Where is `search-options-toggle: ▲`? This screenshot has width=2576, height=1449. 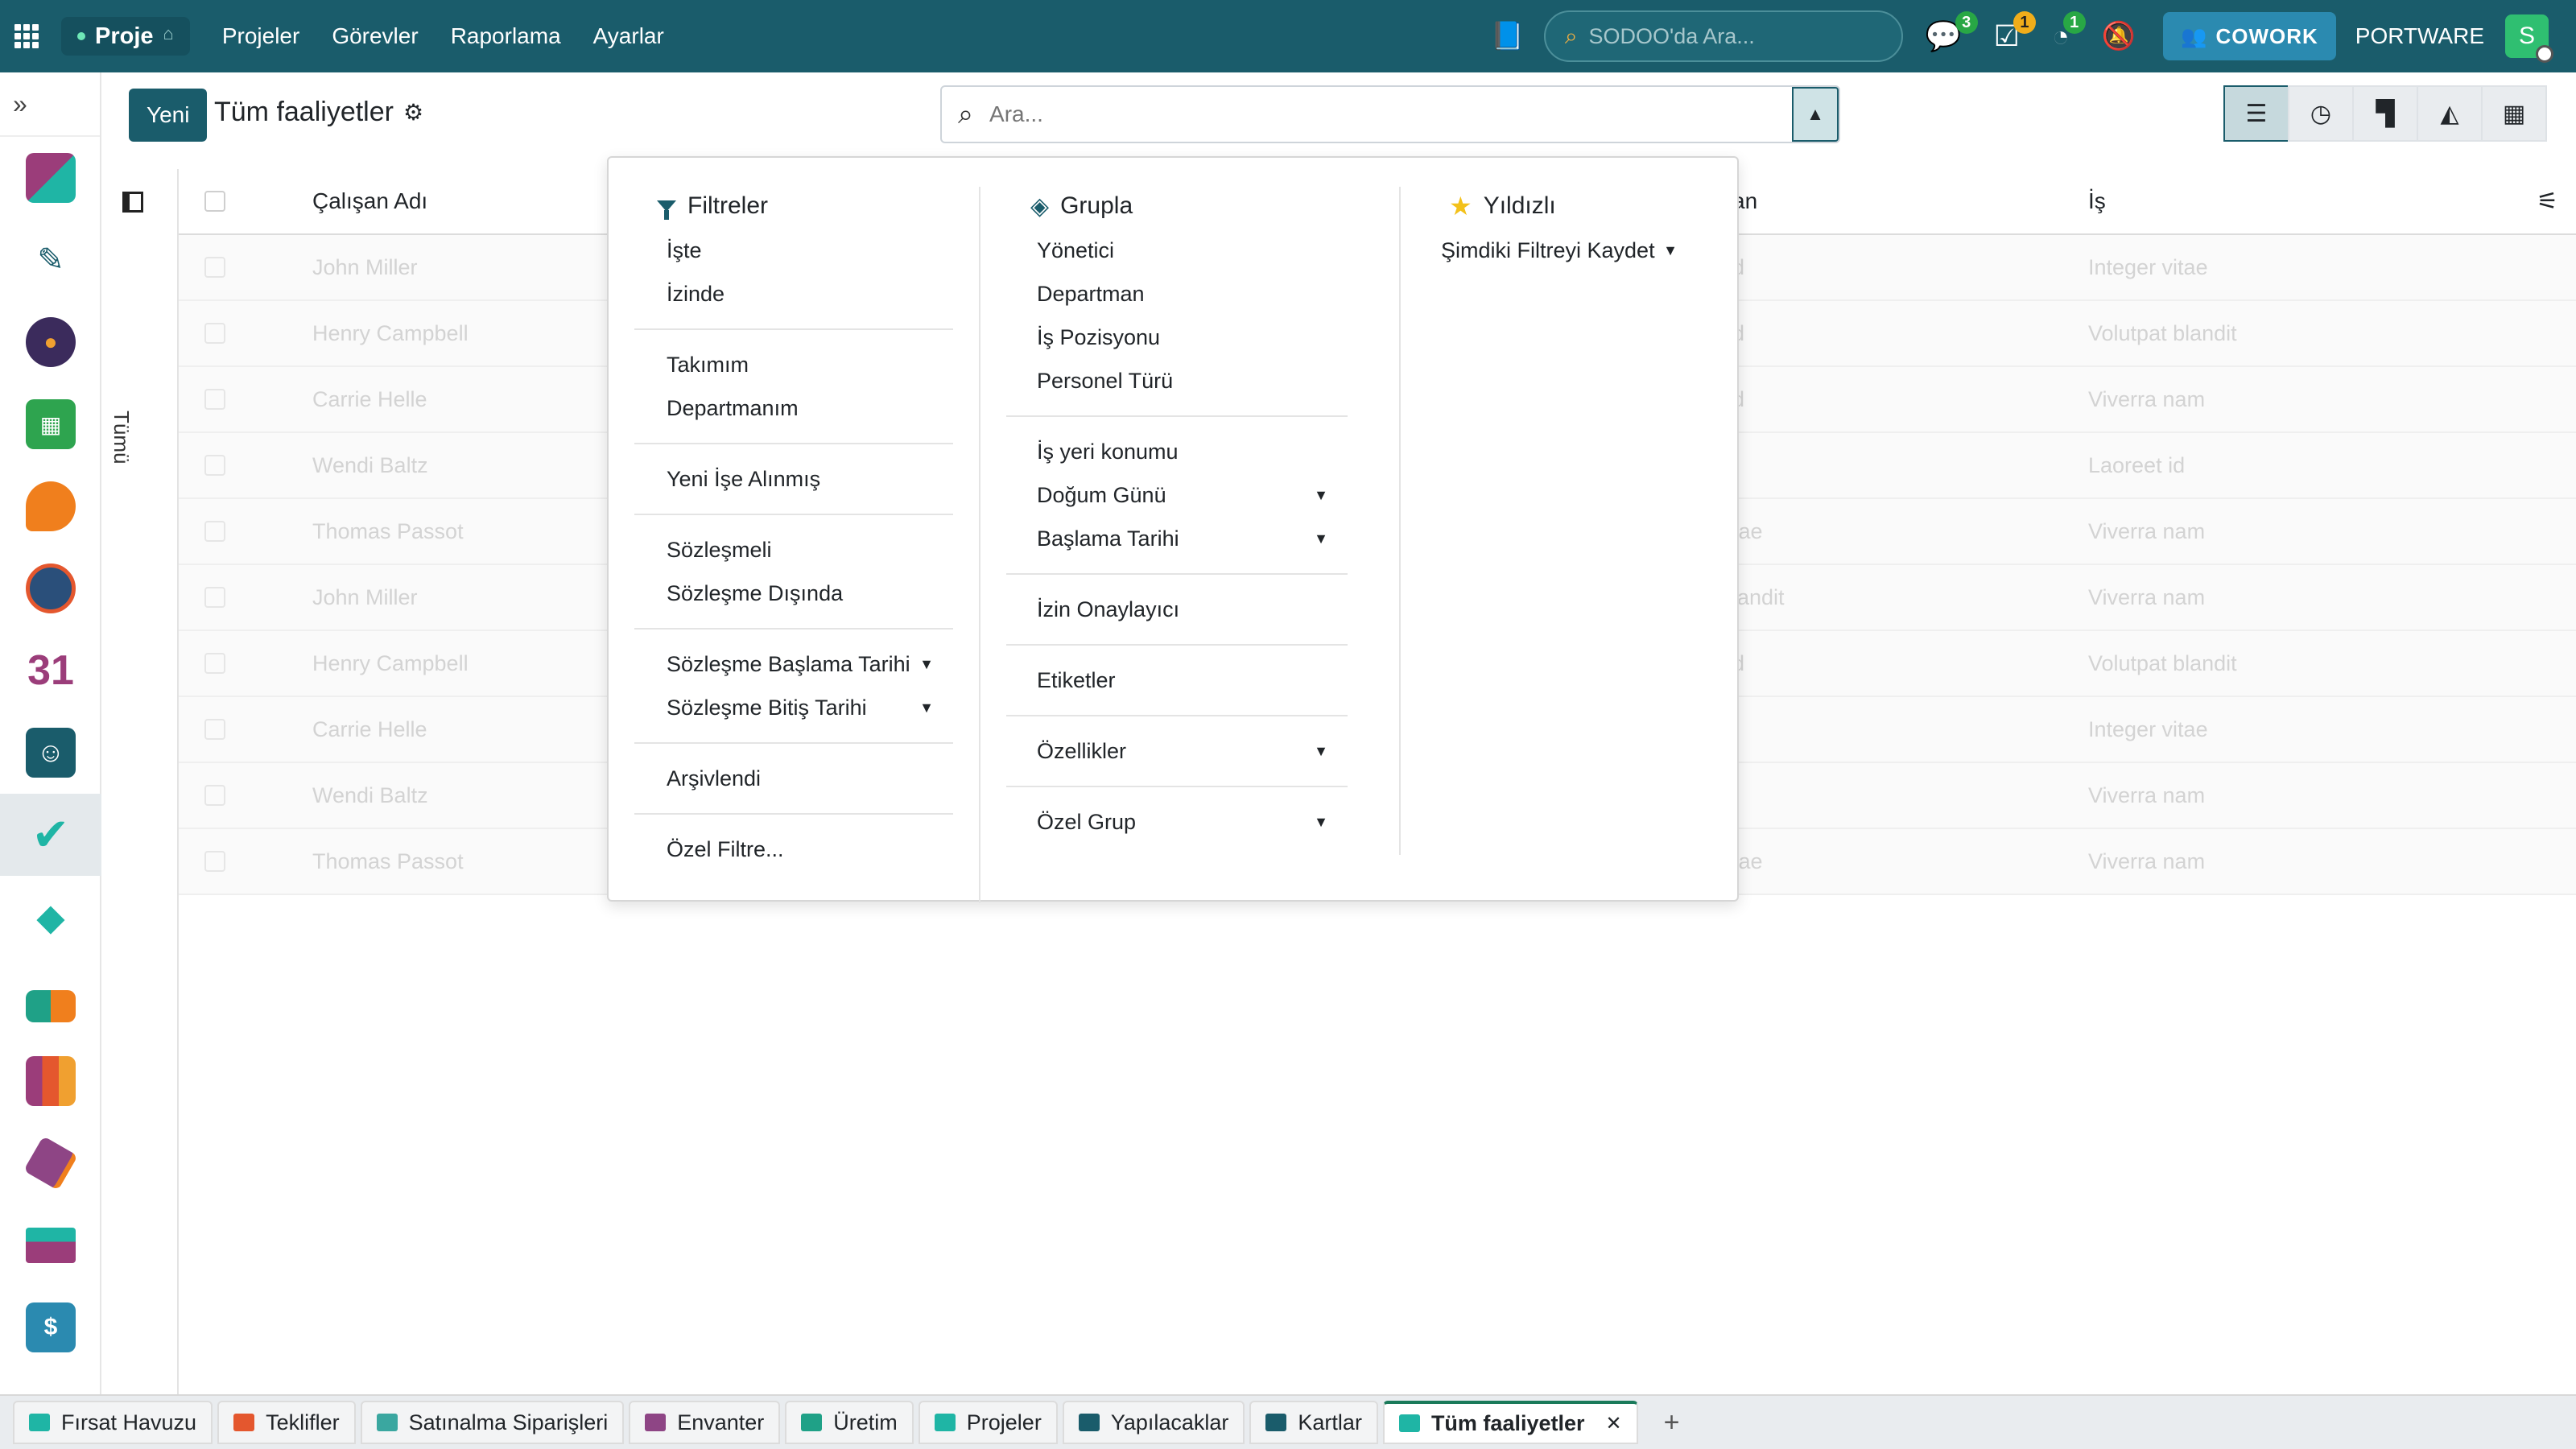
search-options-toggle: ▲ is located at coordinates (1815, 114).